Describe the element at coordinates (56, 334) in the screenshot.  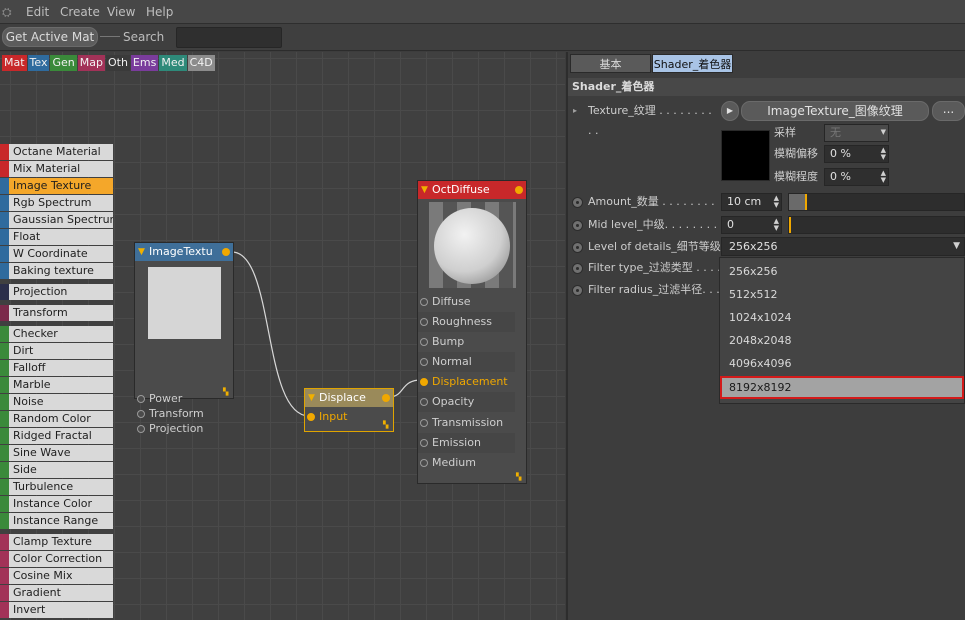
I see `node-list-item: Checker` at that location.